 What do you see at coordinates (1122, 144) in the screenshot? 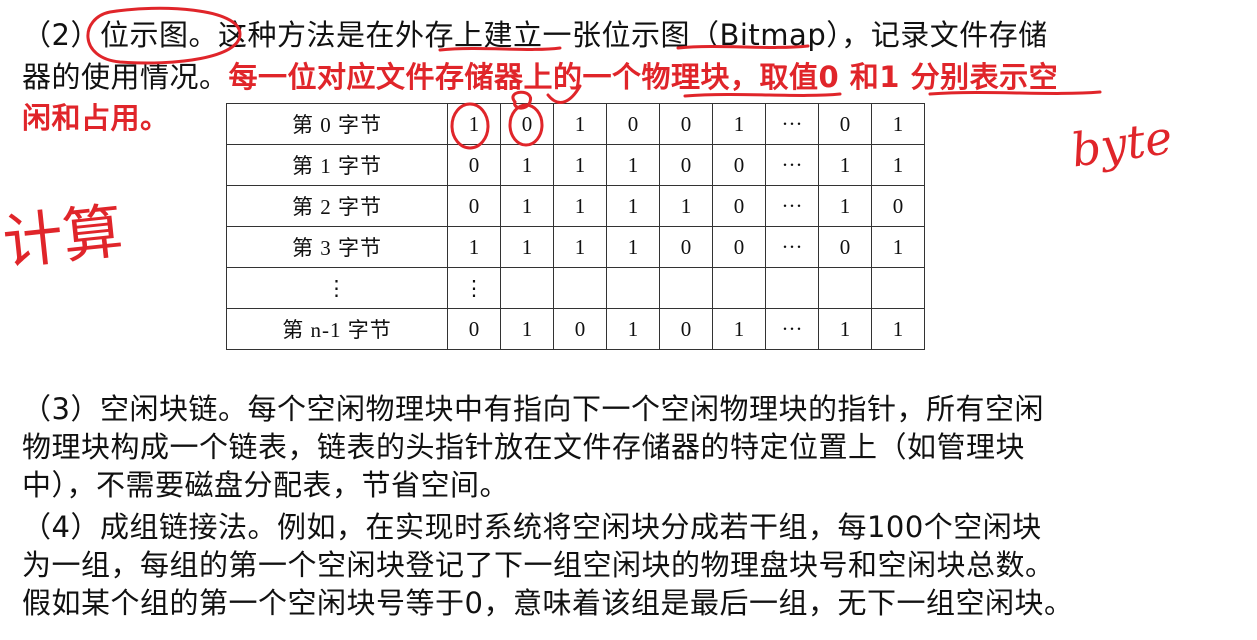
I see `right-handwriting: byte` at bounding box center [1122, 144].